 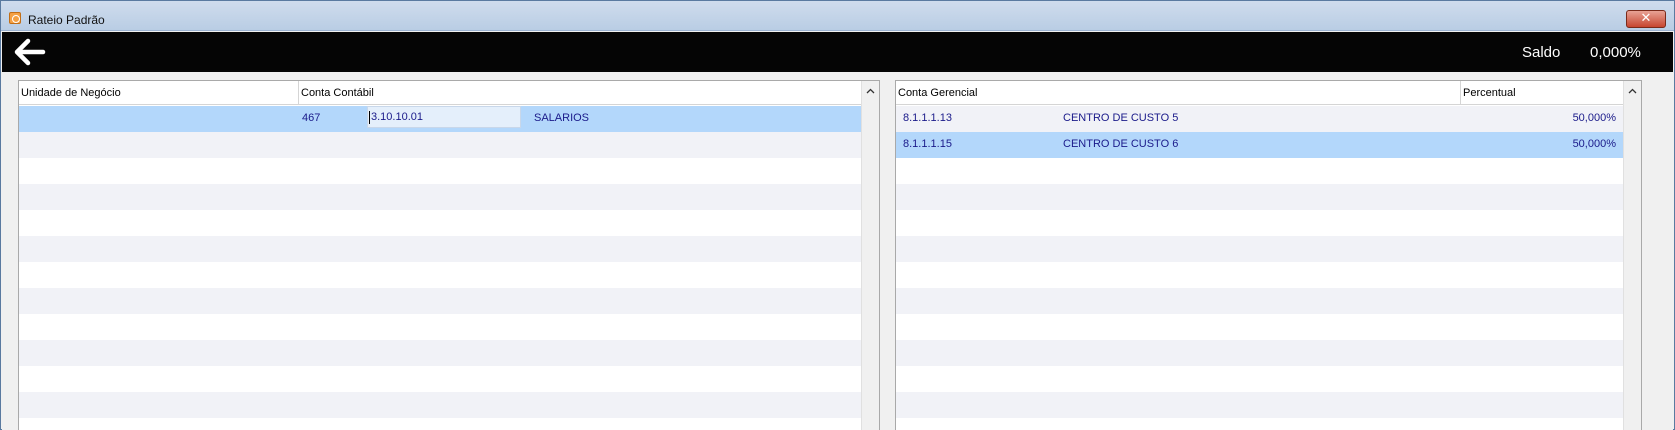 I want to click on back-button, so click(x=30, y=52).